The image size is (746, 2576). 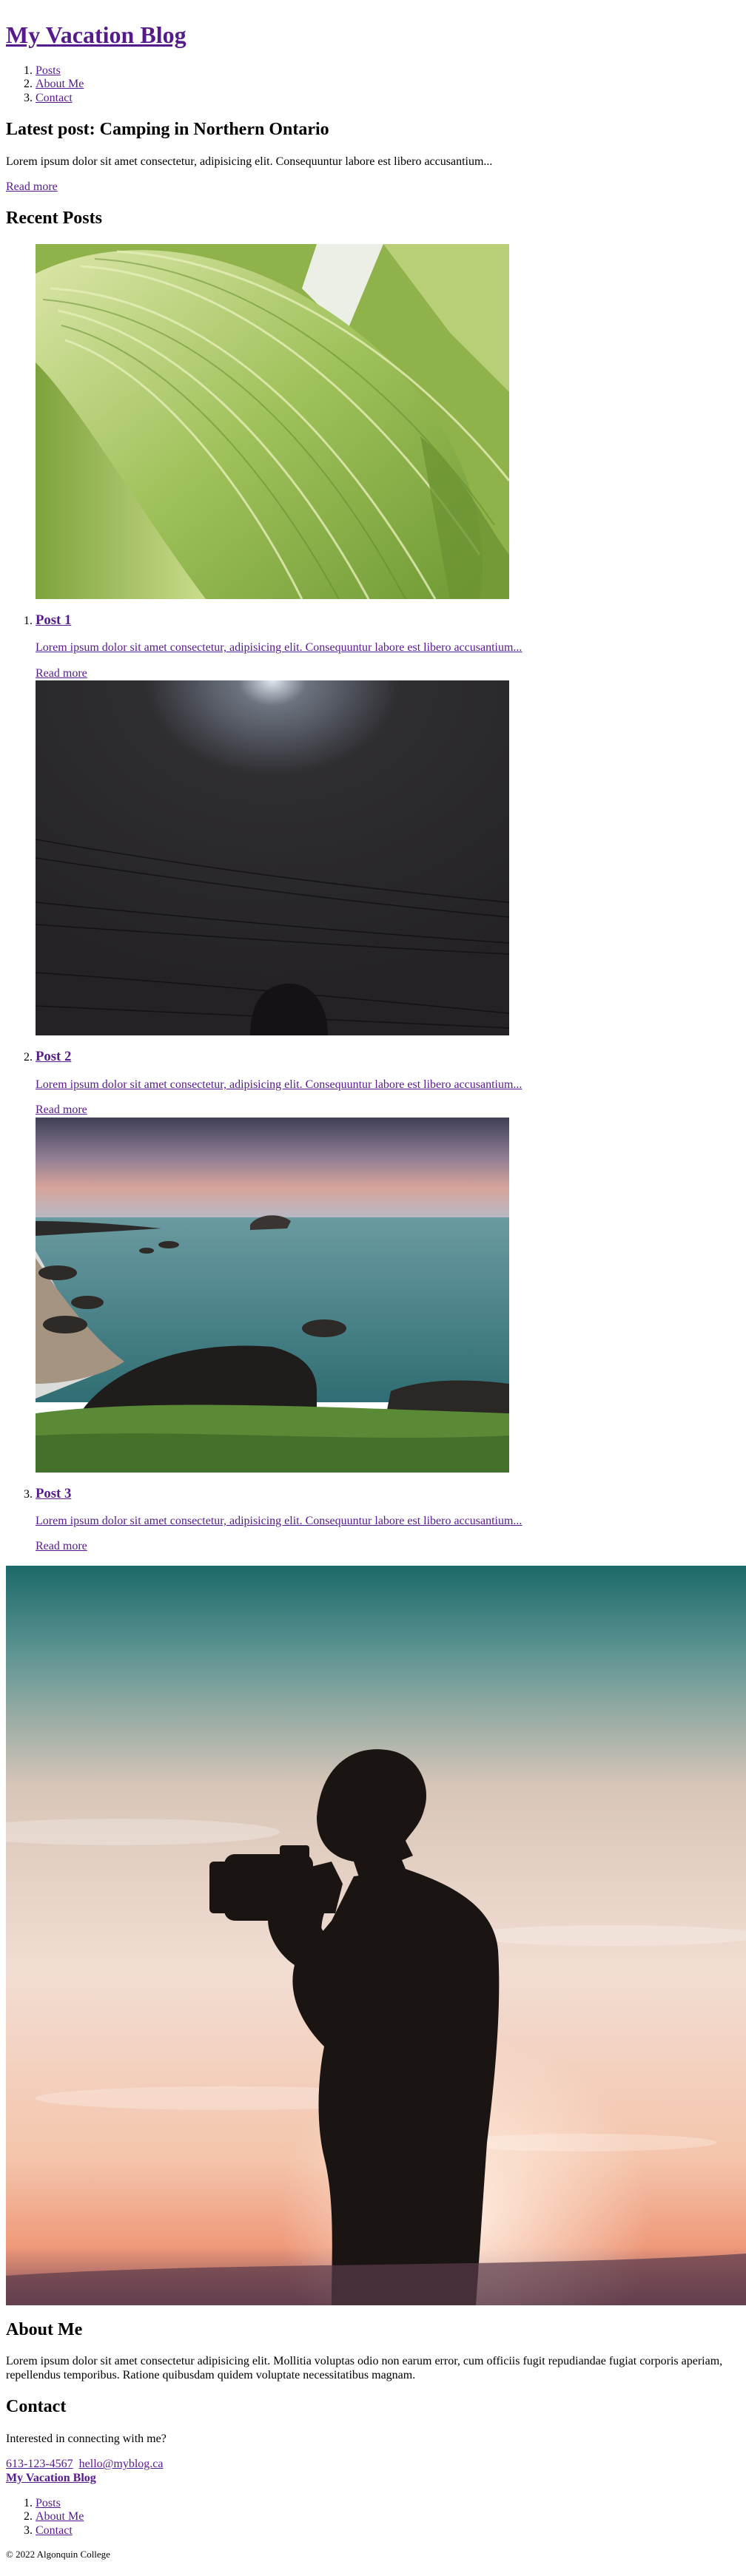 What do you see at coordinates (388, 2516) in the screenshot?
I see `footer-nav-item-about: About Me` at bounding box center [388, 2516].